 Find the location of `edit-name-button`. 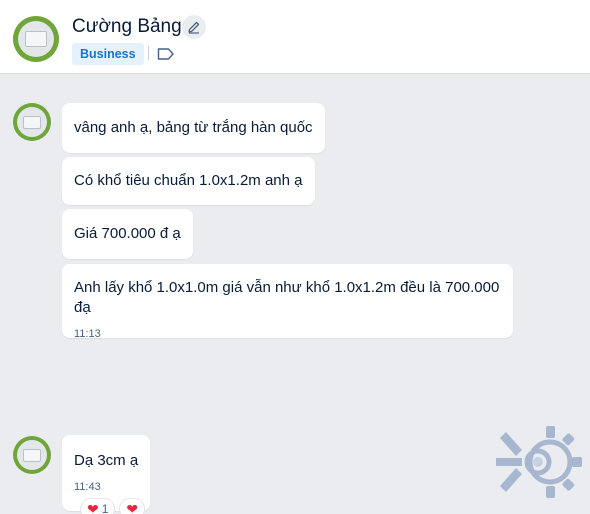

edit-name-button is located at coordinates (194, 27).